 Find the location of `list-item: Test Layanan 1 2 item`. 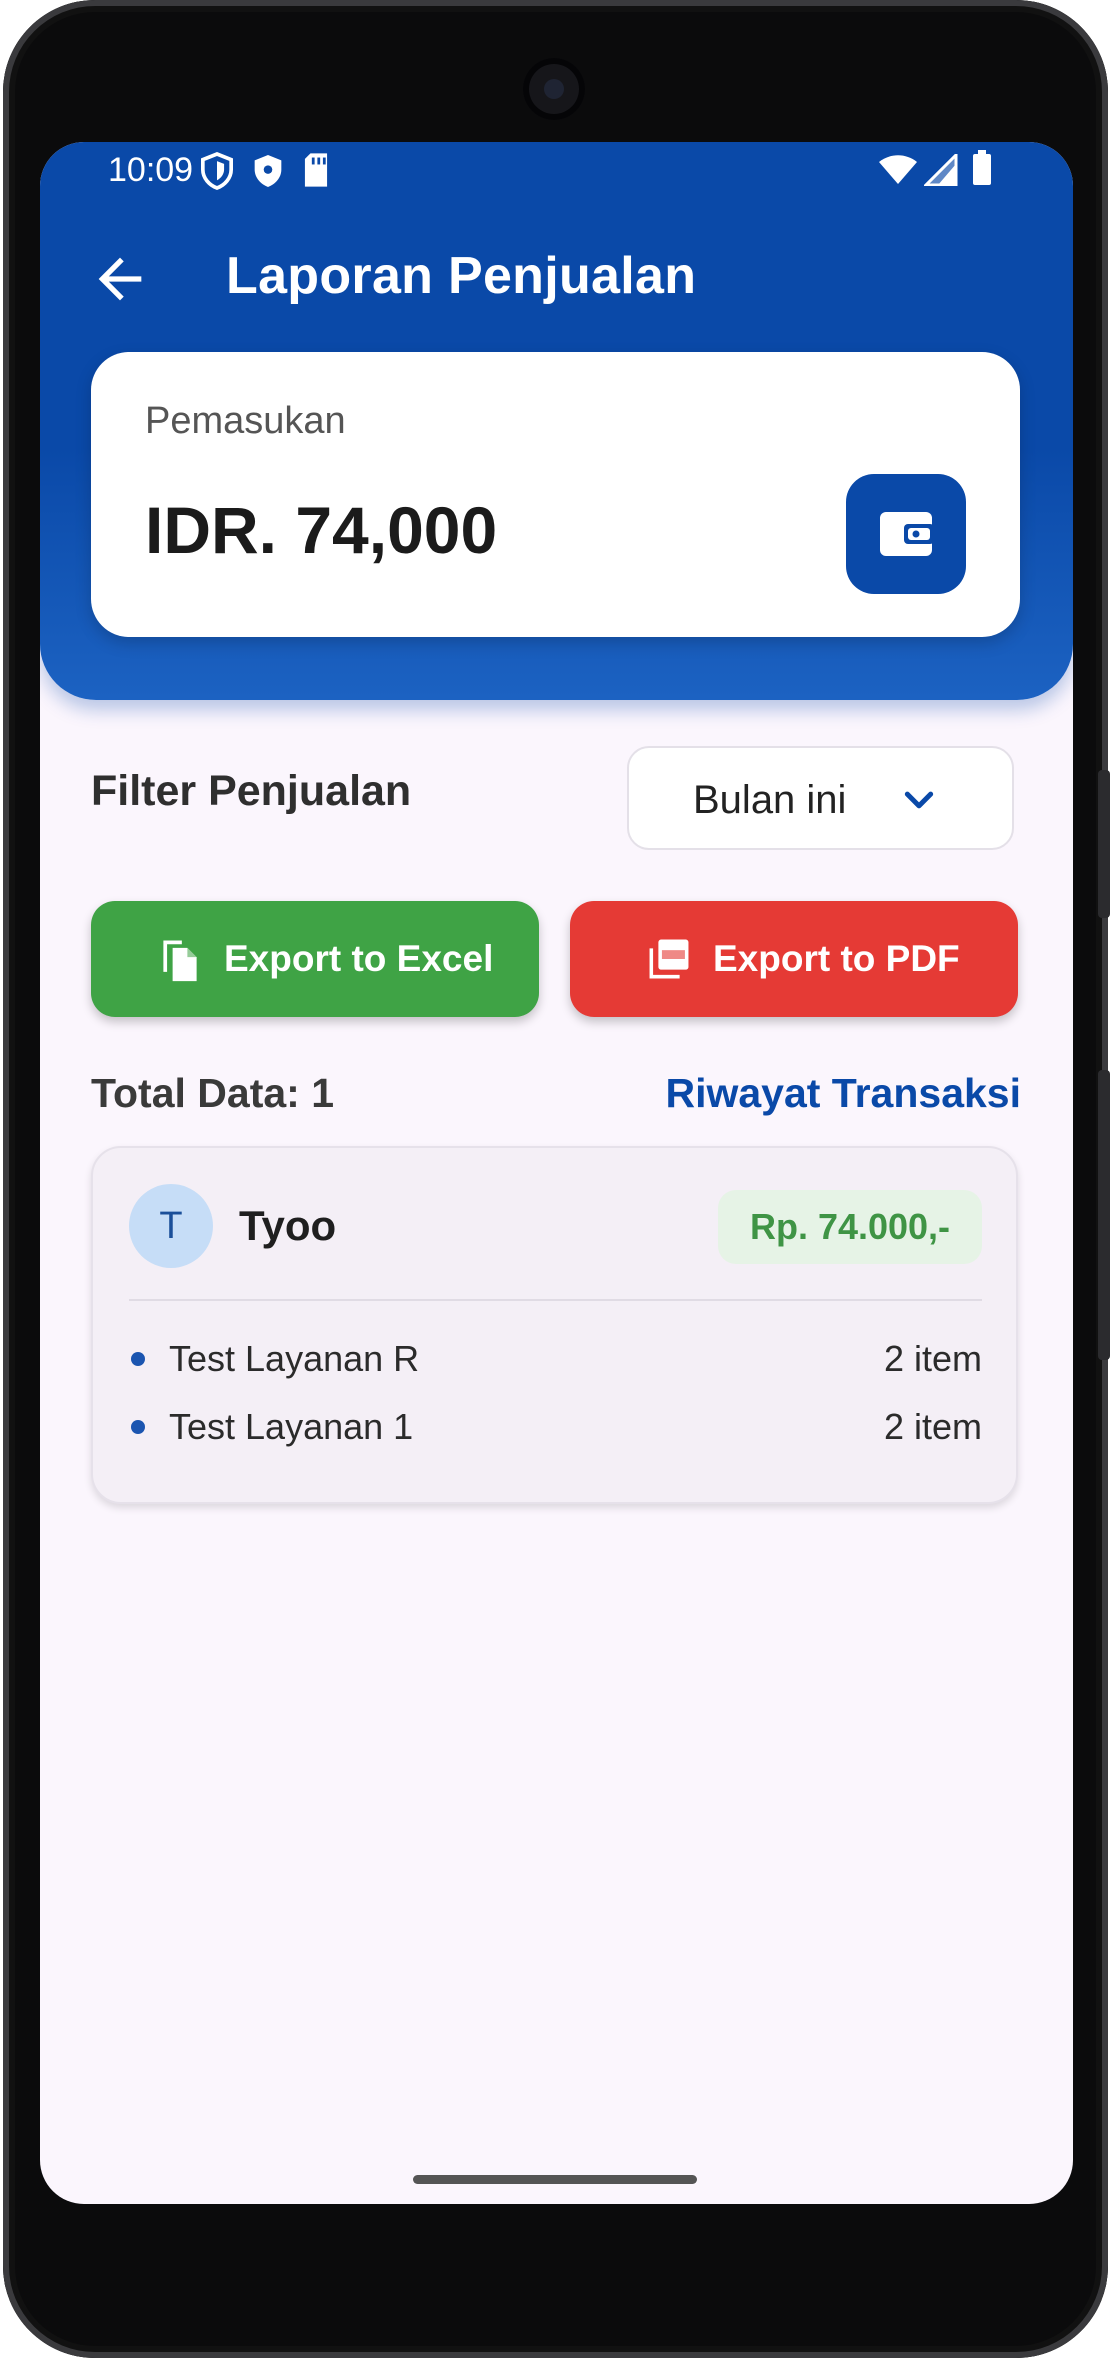

list-item: Test Layanan 1 2 item is located at coordinates (555, 1427).